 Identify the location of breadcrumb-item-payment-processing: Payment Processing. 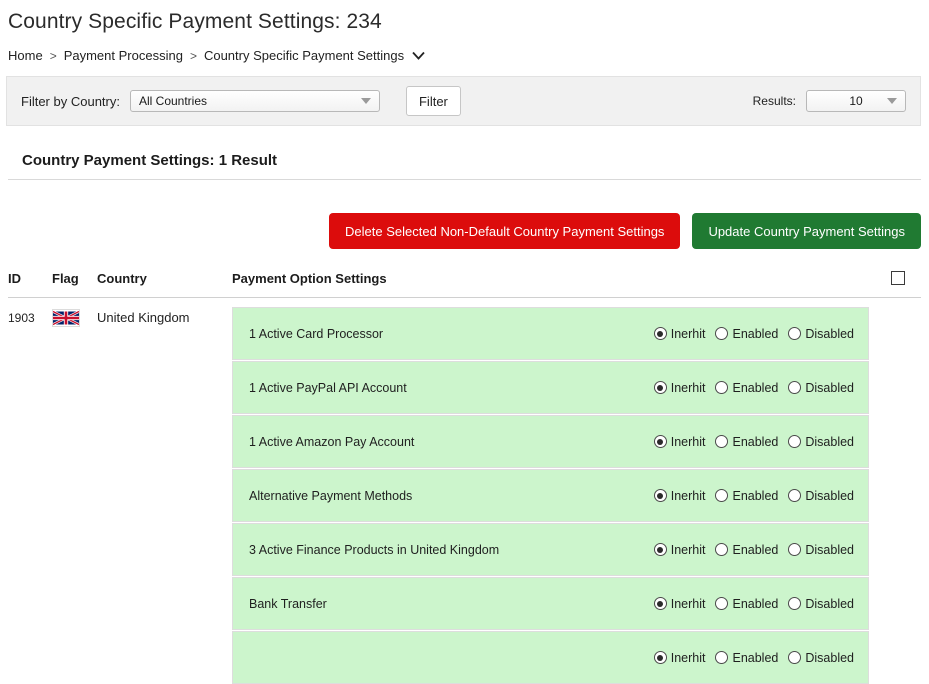
(123, 55).